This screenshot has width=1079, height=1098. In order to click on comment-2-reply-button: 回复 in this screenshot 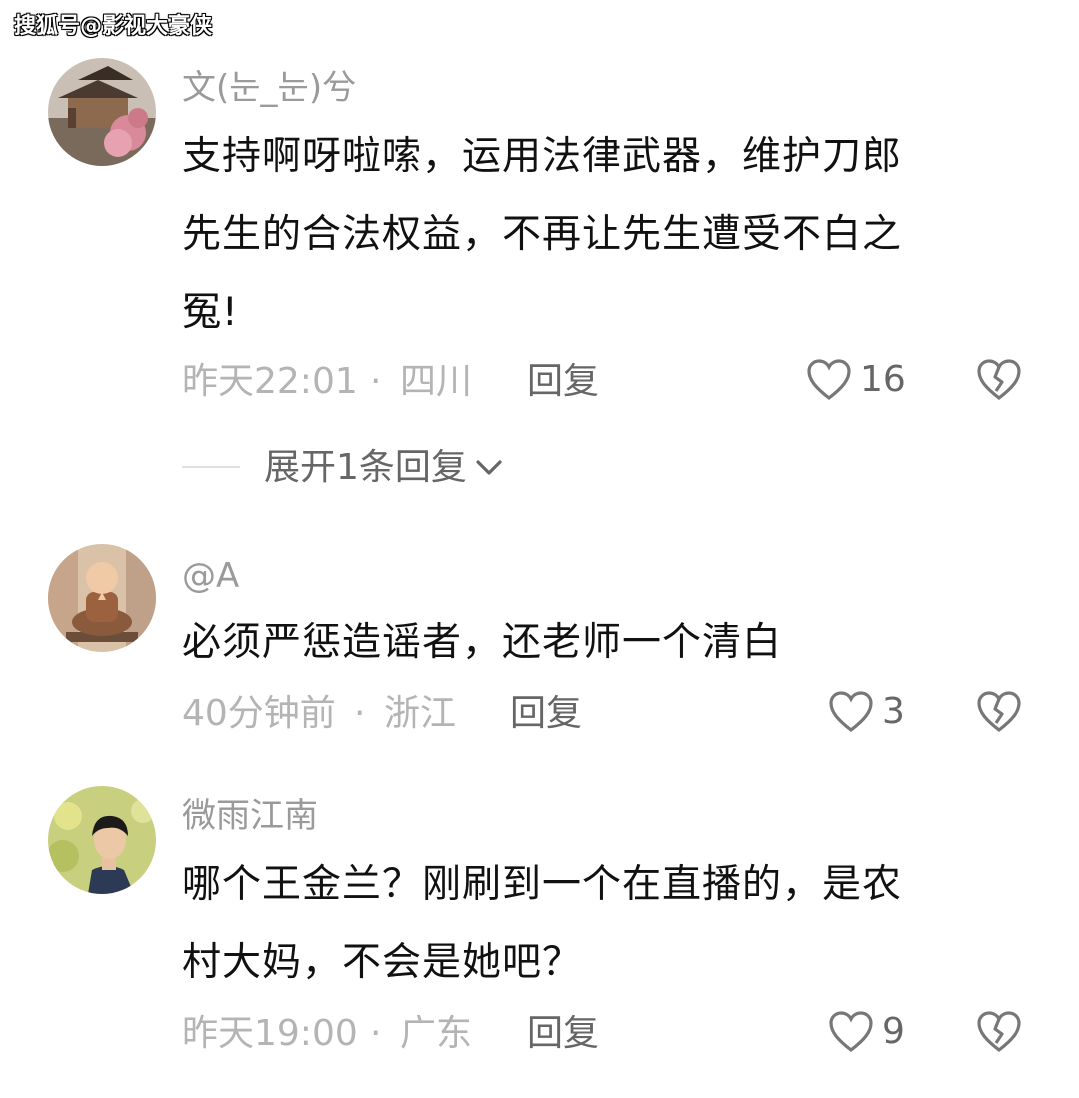, I will do `click(546, 714)`.